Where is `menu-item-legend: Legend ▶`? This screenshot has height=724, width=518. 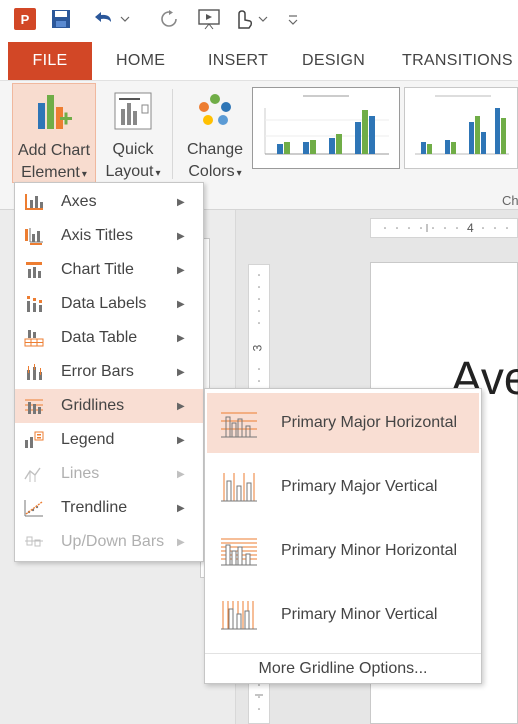
menu-item-legend: Legend ▶ is located at coordinates (109, 440).